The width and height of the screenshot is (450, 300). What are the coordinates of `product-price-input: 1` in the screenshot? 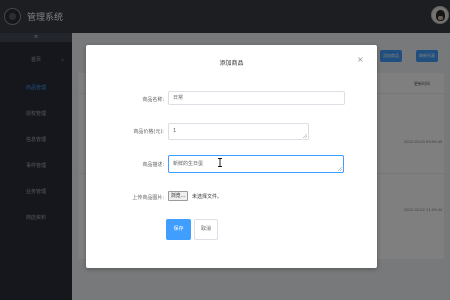 It's located at (238, 131).